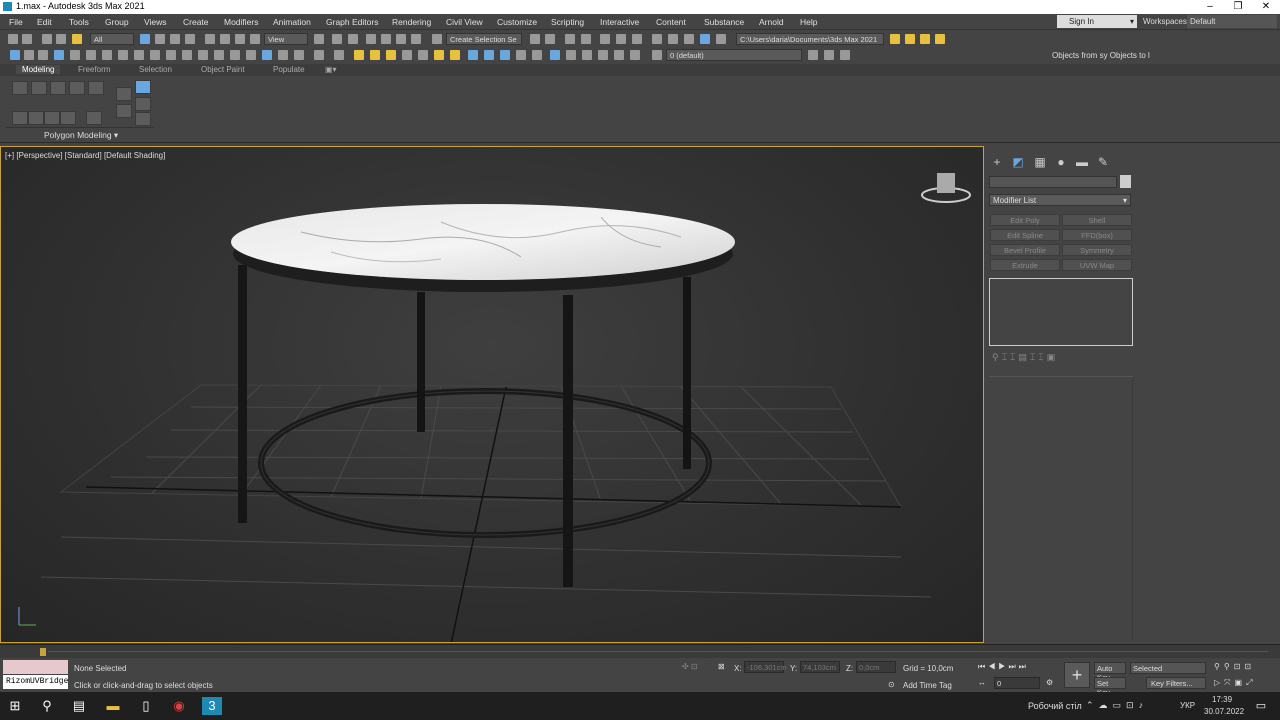 Image resolution: width=1280 pixels, height=720 pixels. Describe the element at coordinates (1125, 181) in the screenshot. I see `object-color-swatch` at that location.